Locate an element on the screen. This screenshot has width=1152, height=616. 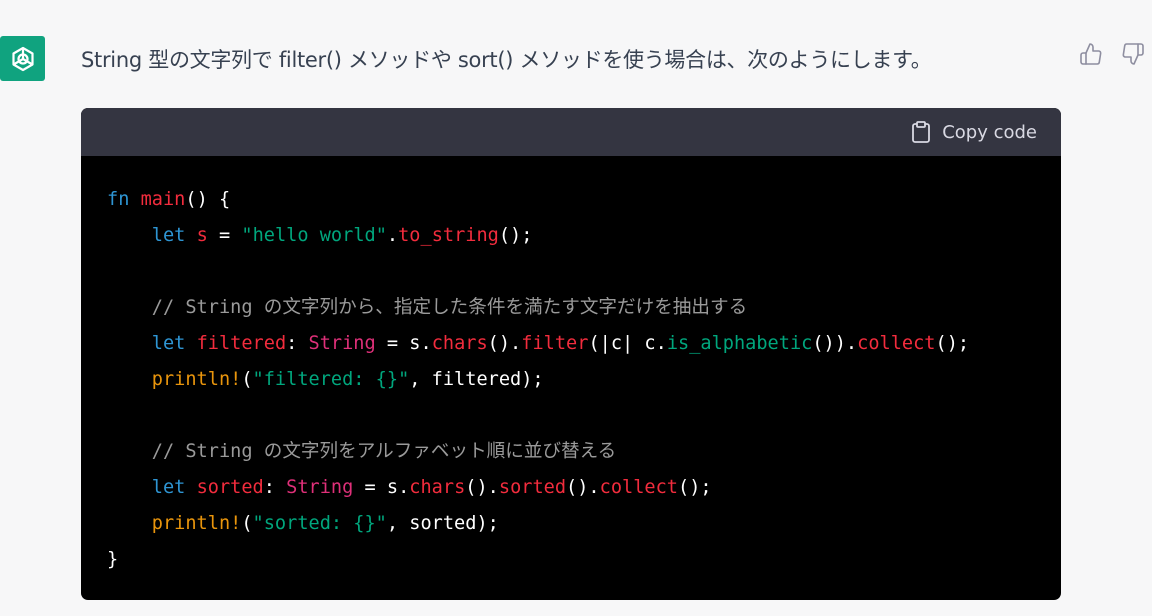
thumbs-up-button is located at coordinates (1091, 54).